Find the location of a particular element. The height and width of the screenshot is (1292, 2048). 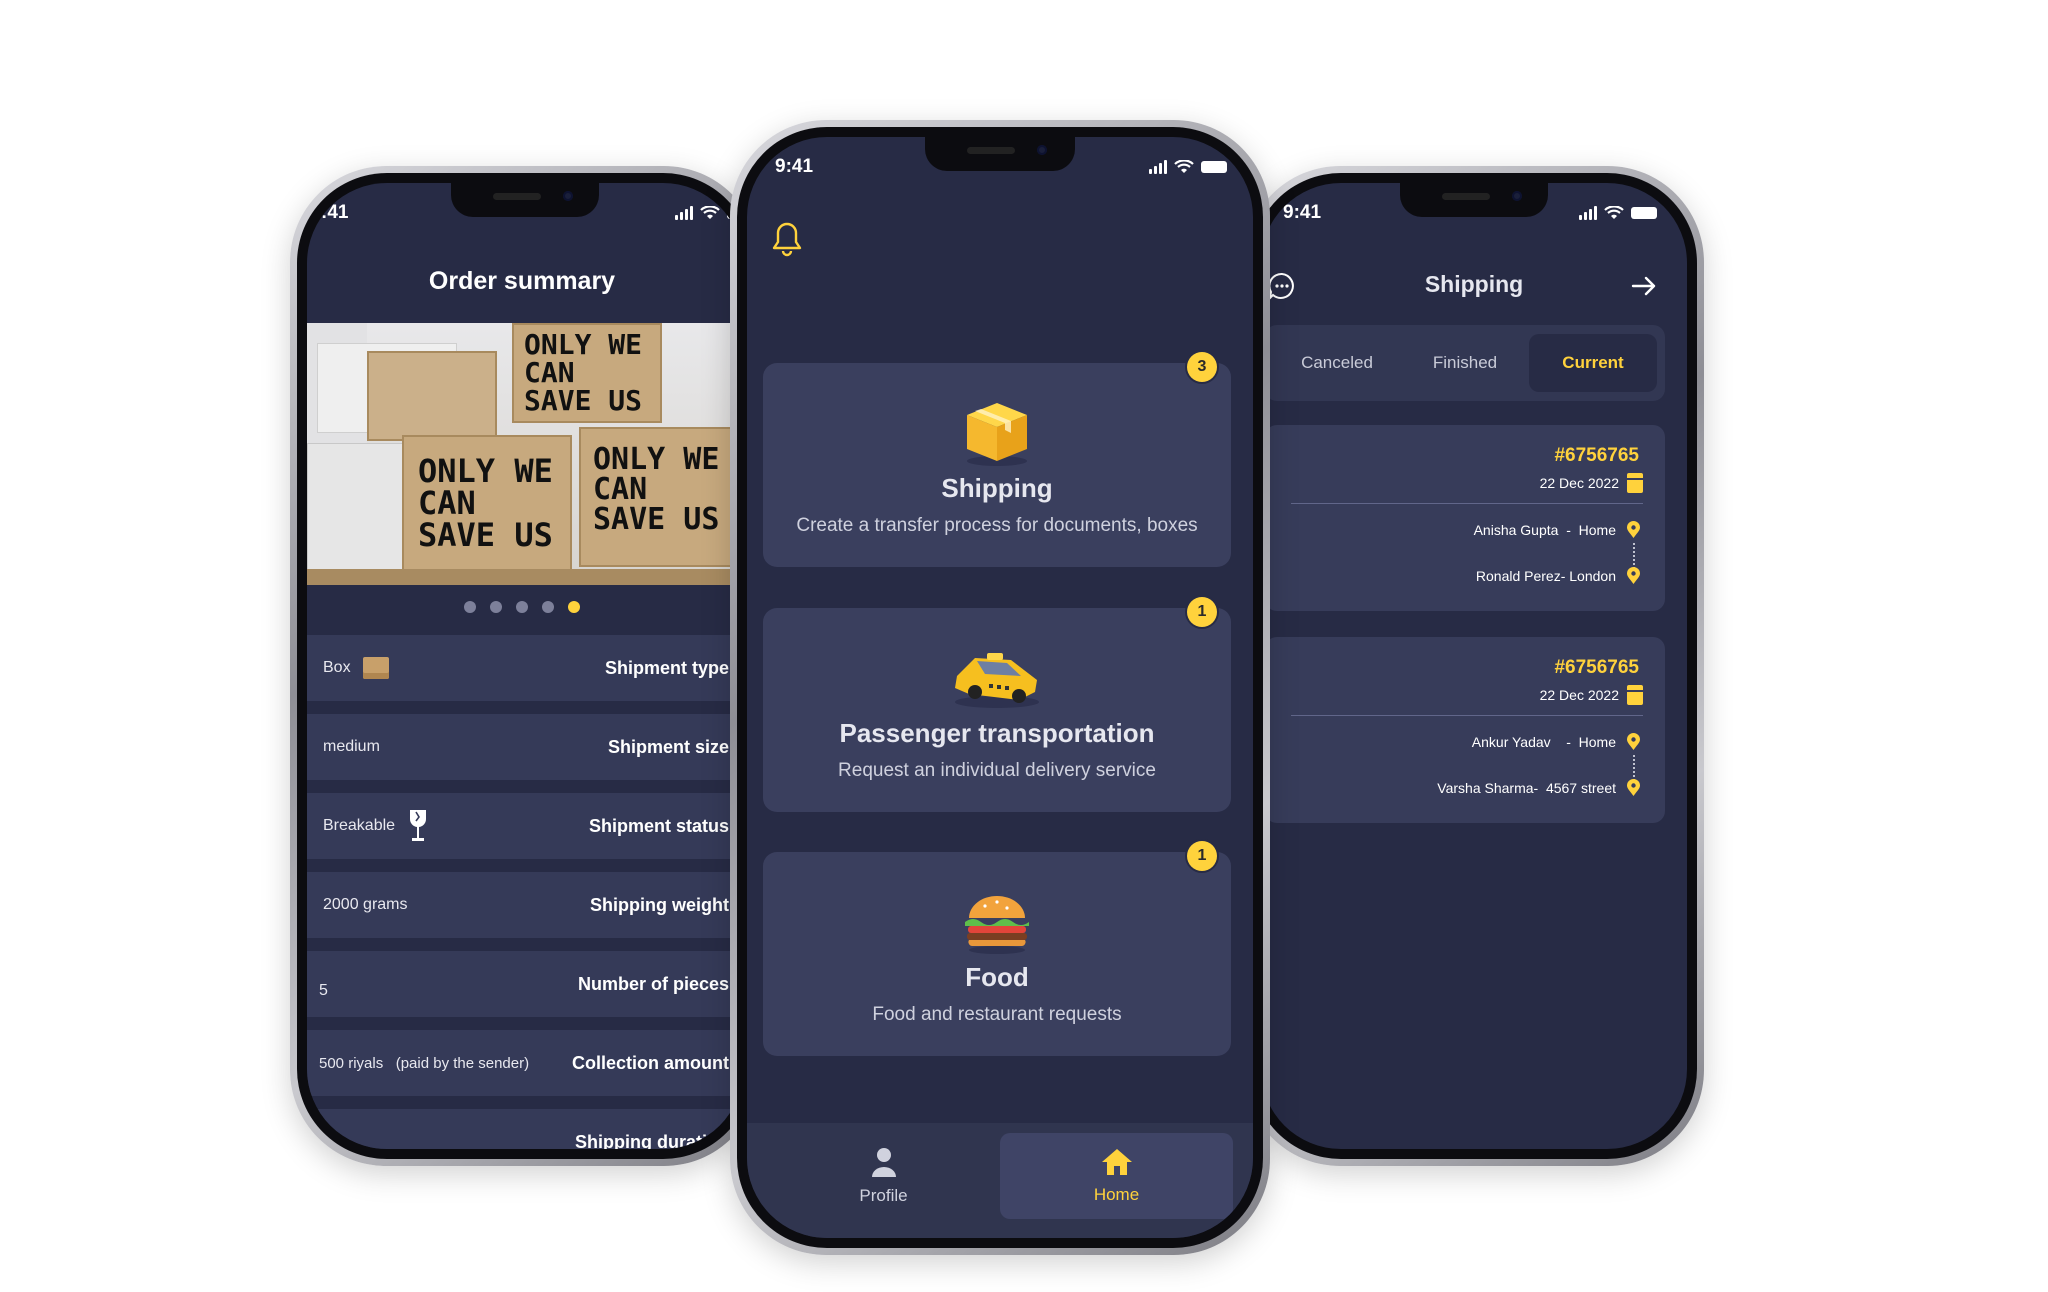

card-title: Shipping is located at coordinates (997, 488).